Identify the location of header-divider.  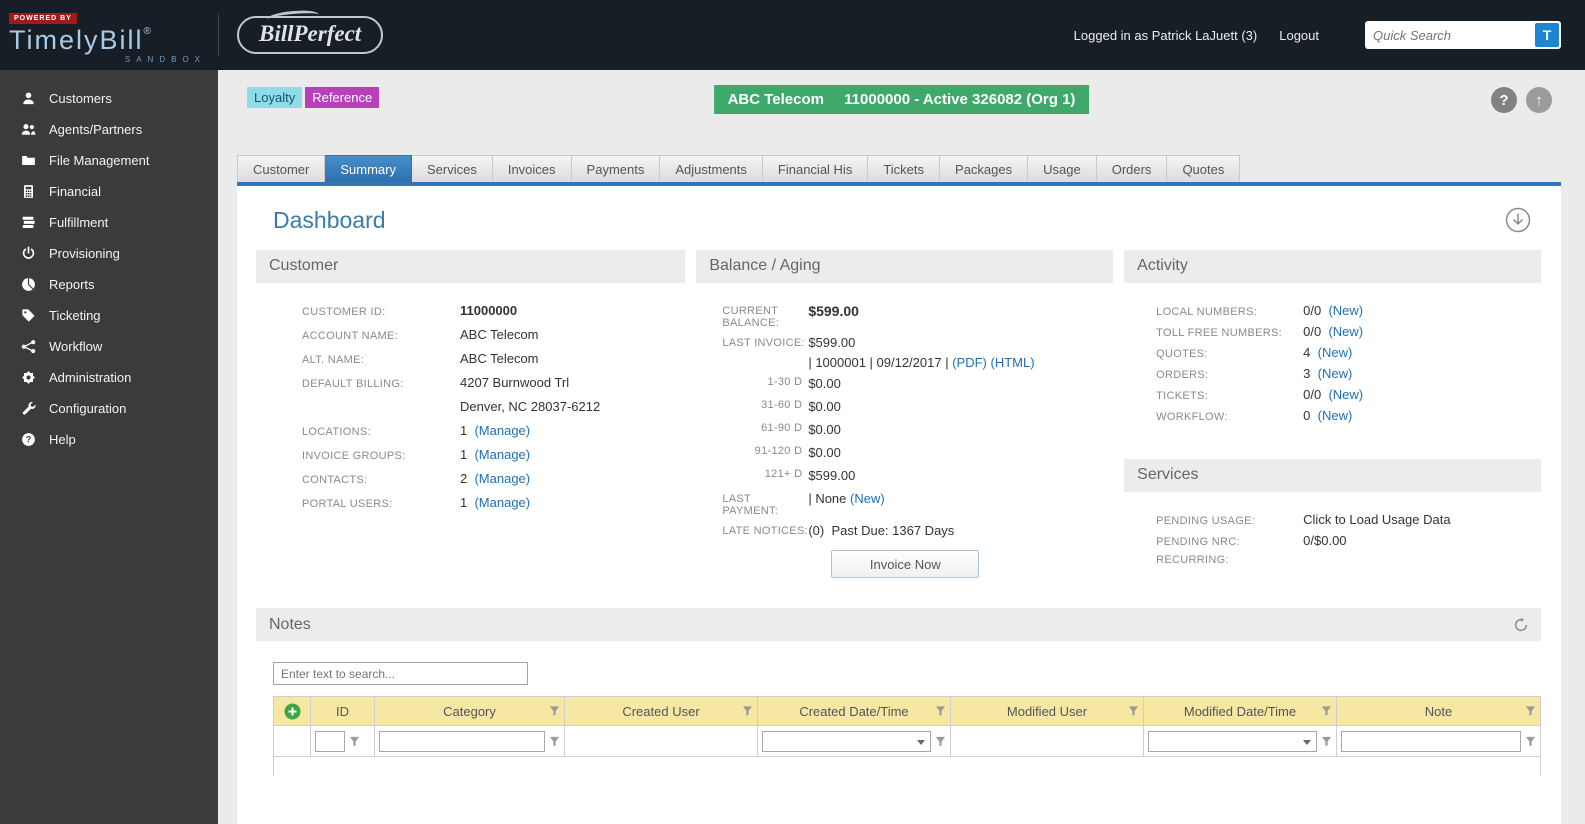
(218, 35).